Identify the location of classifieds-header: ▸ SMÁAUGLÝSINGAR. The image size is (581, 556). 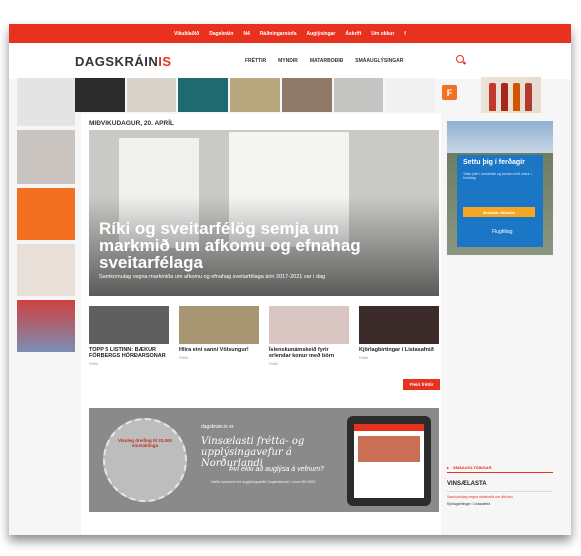
(500, 467).